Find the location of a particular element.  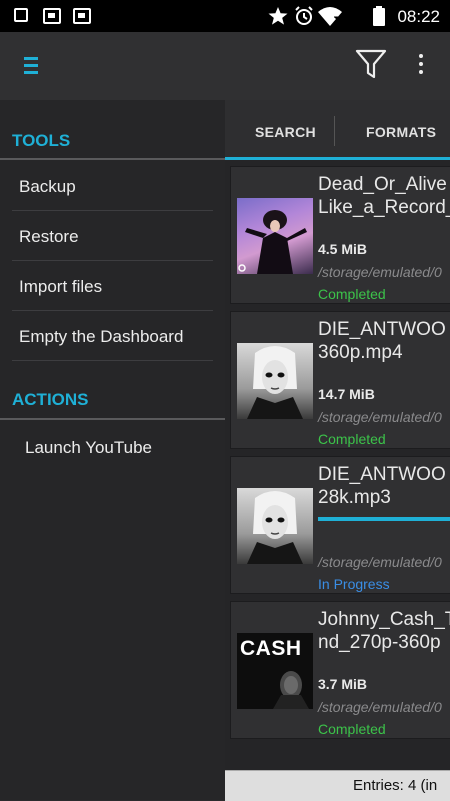

audio-thumbnail is located at coordinates (275, 526).